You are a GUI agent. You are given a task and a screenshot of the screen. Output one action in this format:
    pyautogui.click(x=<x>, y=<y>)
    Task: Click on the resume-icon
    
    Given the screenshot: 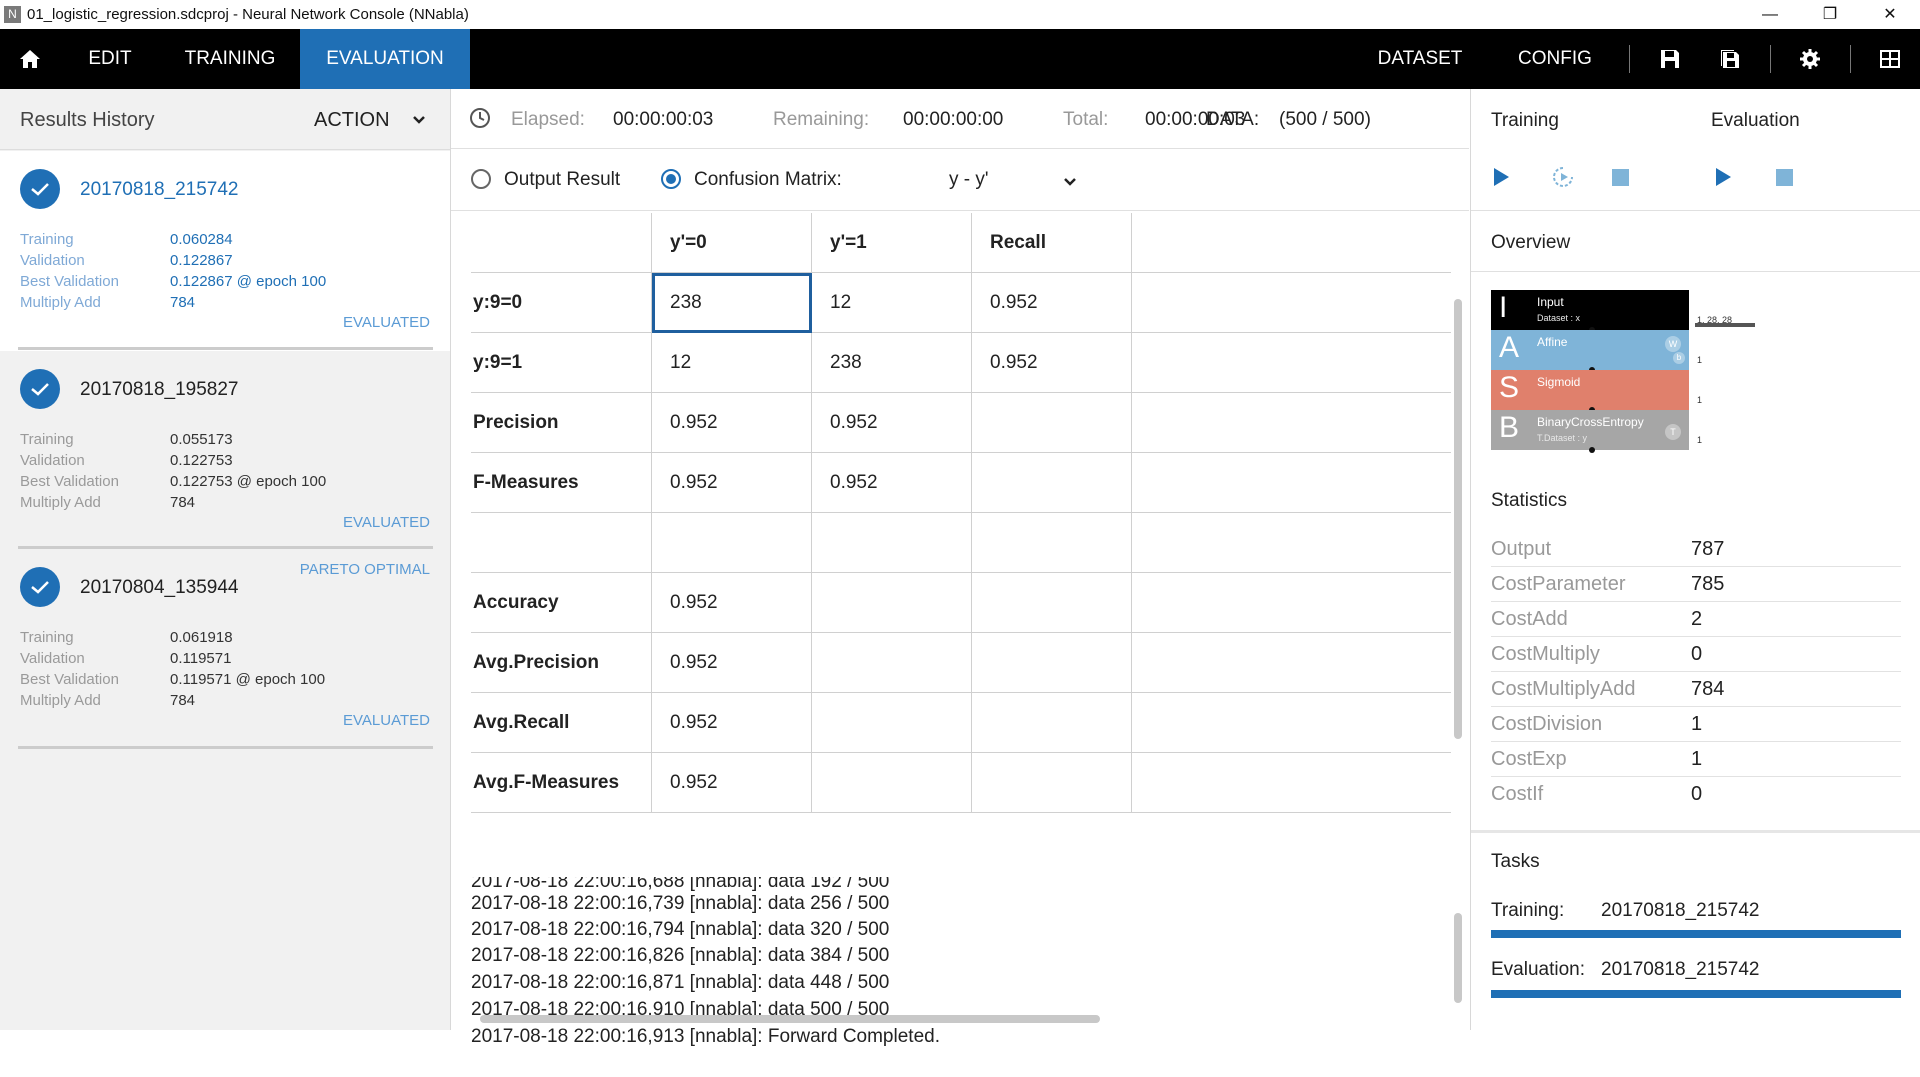 What is the action you would take?
    pyautogui.click(x=1563, y=179)
    